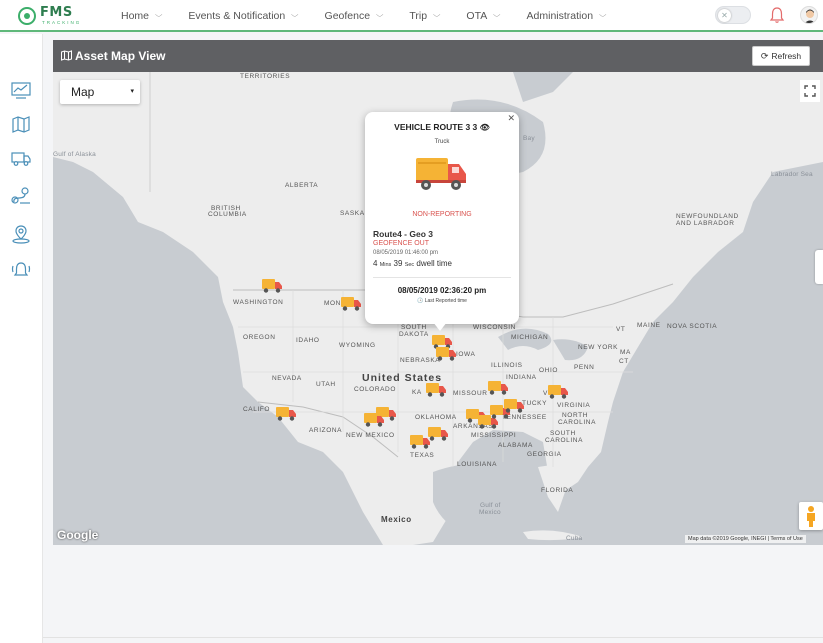 The width and height of the screenshot is (823, 643). I want to click on map-label: ALBERTA, so click(302, 185).